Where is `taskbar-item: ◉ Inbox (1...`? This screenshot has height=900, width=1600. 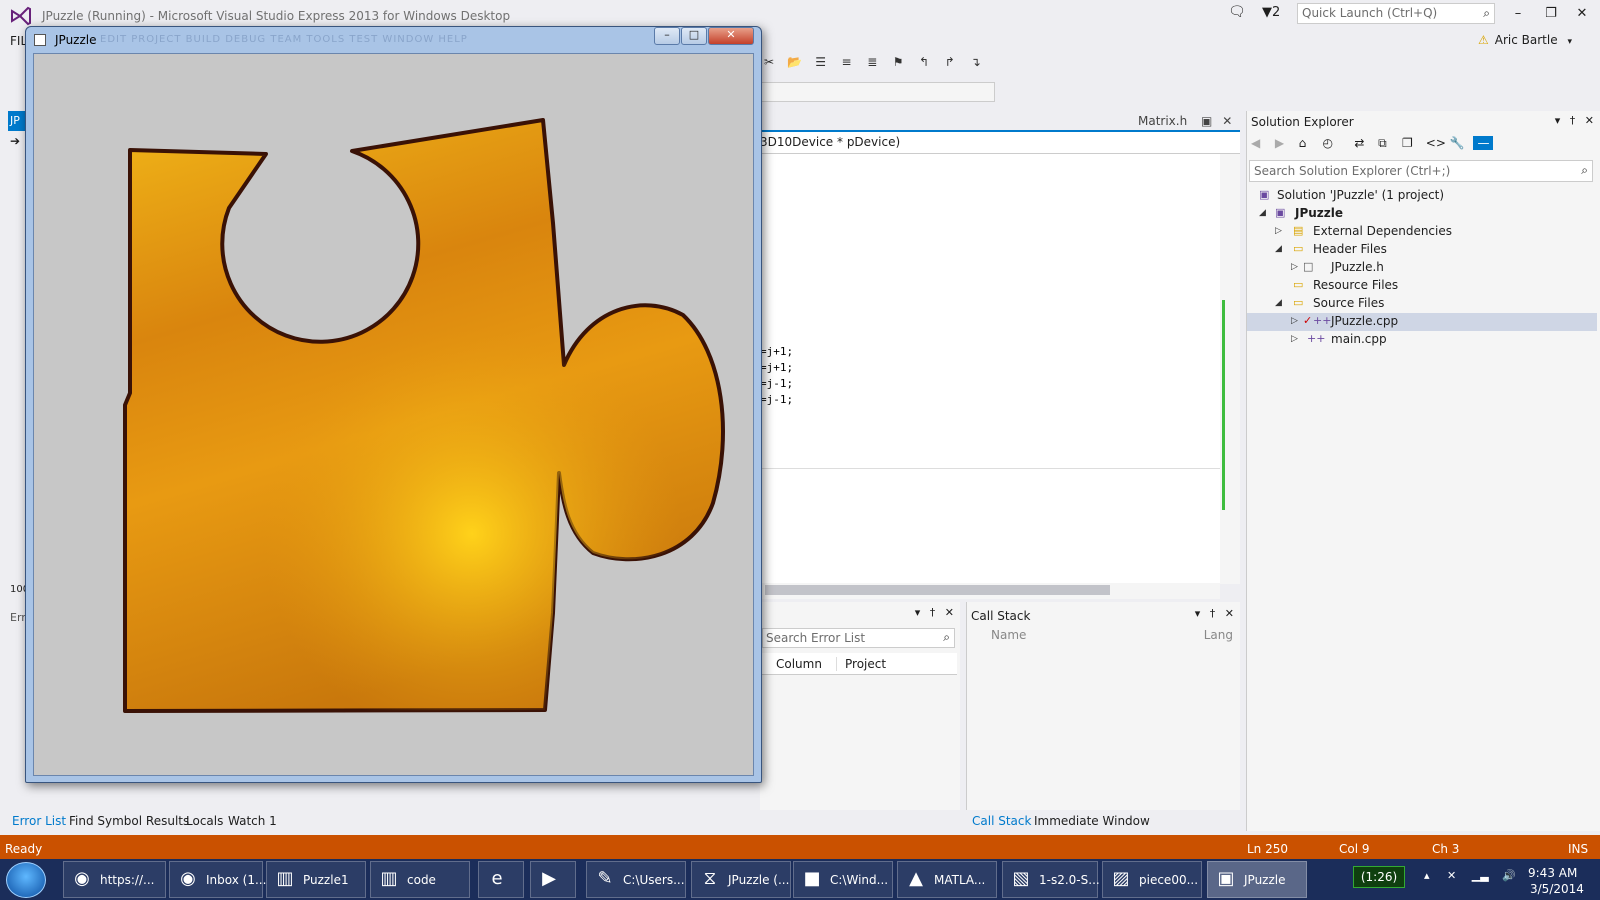
taskbar-item: ◉ Inbox (1... is located at coordinates (217, 879).